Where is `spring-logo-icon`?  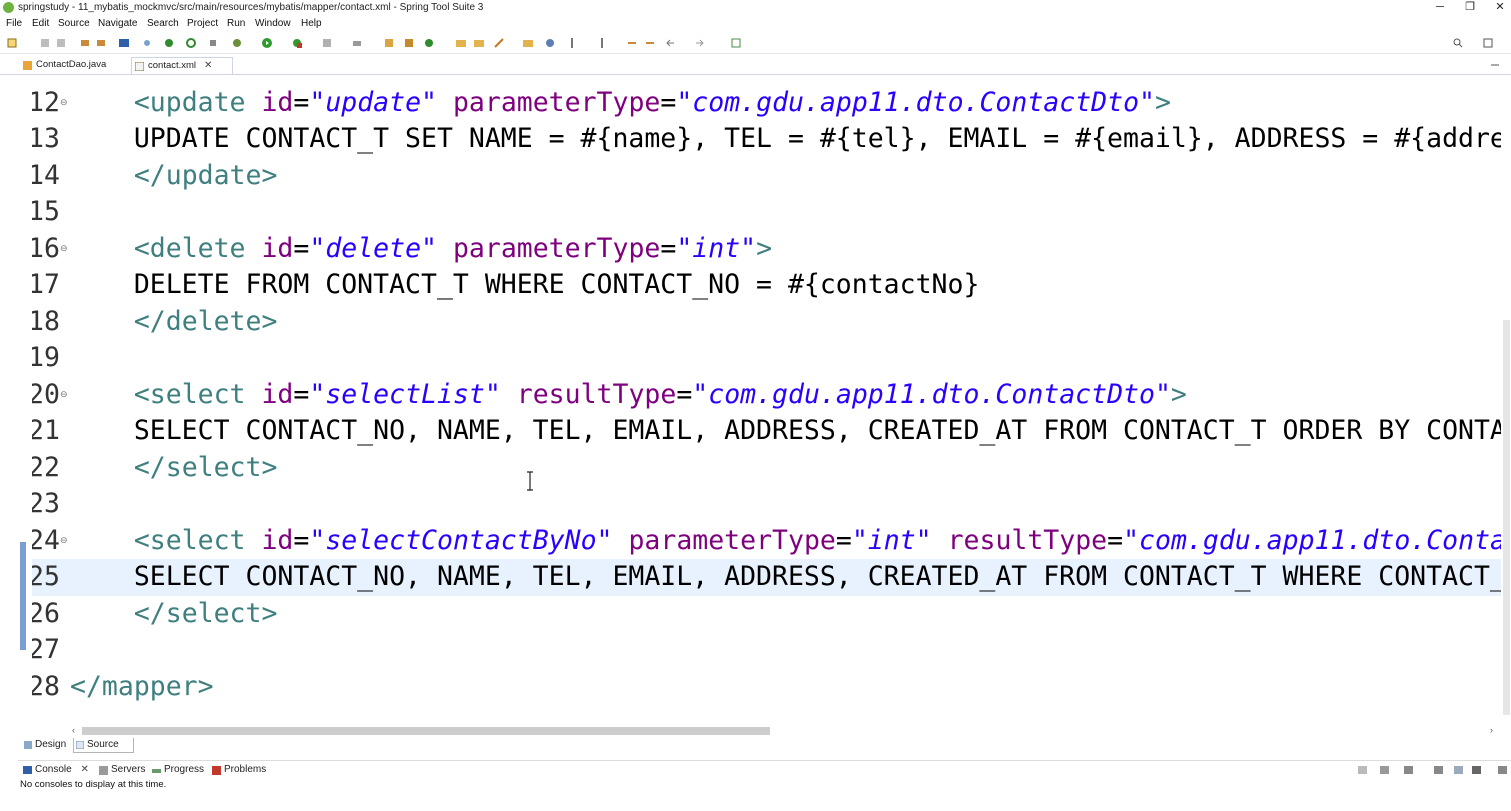
spring-logo-icon is located at coordinates (8, 7).